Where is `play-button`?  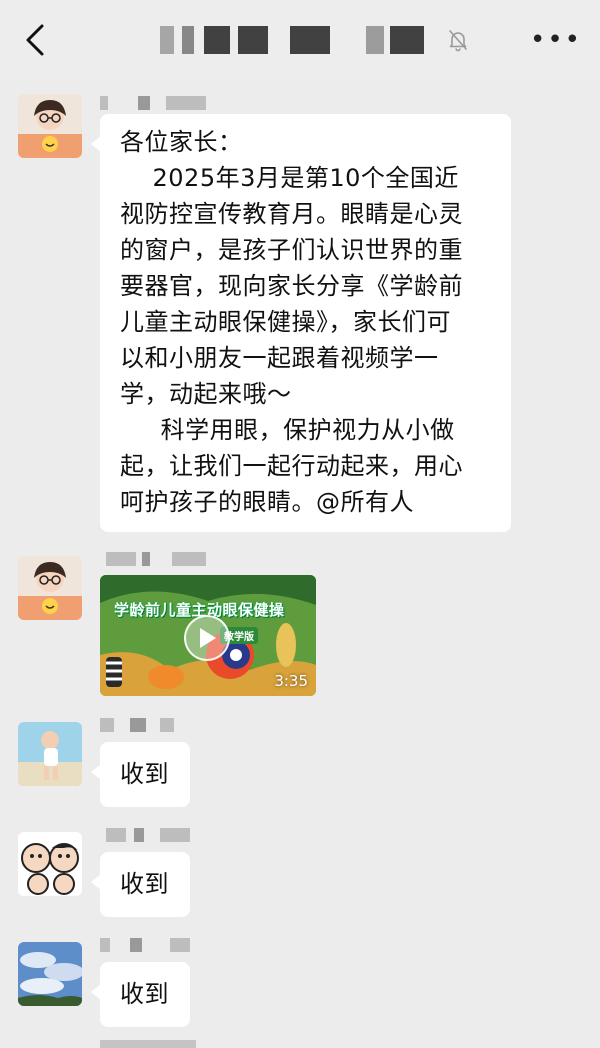 play-button is located at coordinates (207, 638).